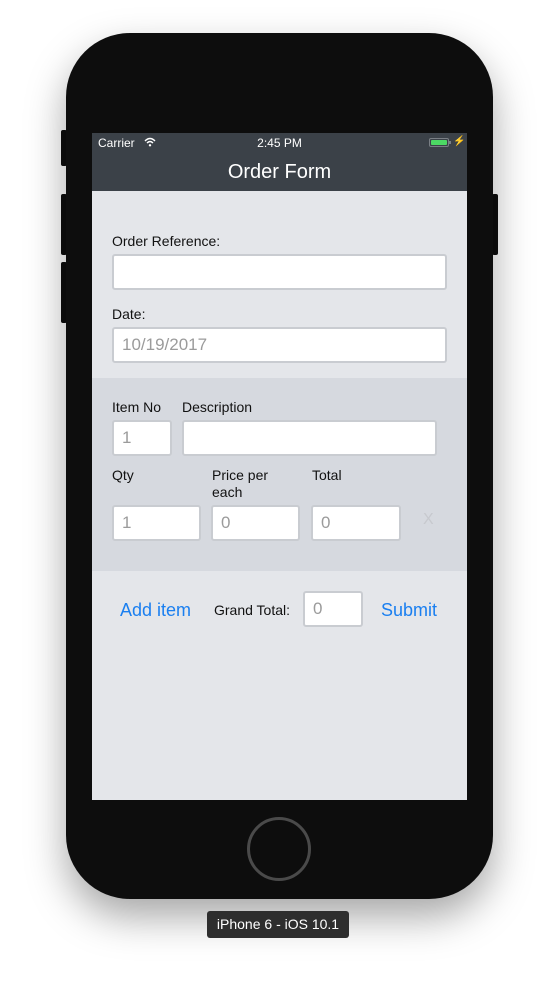  I want to click on date-input, so click(279, 345).